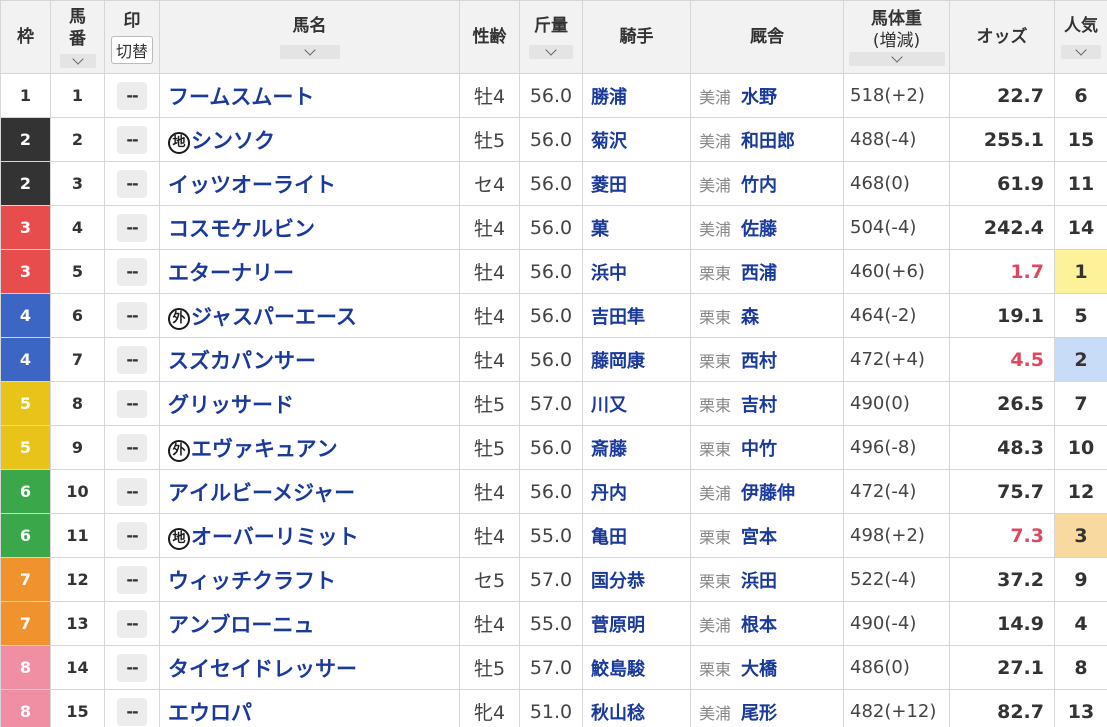 The image size is (1107, 727). Describe the element at coordinates (768, 493) in the screenshot. I see `trainer-link: 伊藤伸` at that location.